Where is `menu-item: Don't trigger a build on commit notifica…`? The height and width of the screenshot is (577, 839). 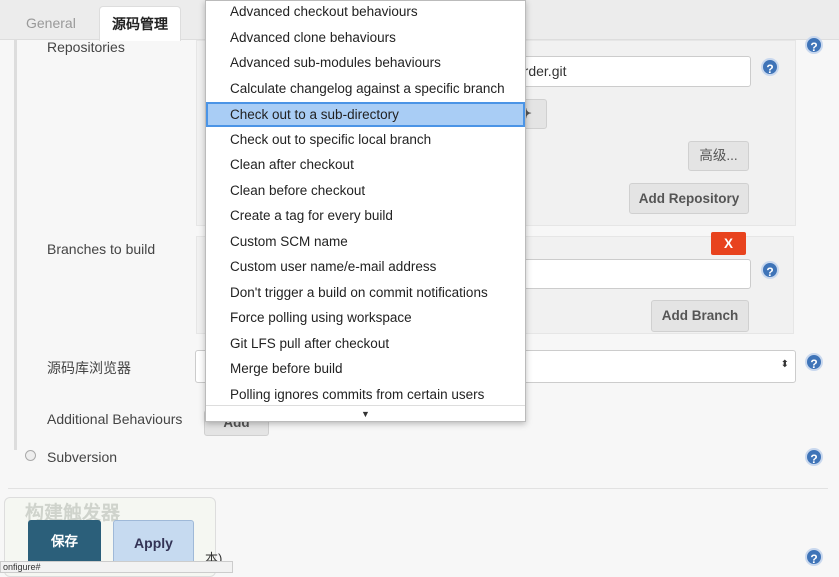 menu-item: Don't trigger a build on commit notifica… is located at coordinates (365, 293).